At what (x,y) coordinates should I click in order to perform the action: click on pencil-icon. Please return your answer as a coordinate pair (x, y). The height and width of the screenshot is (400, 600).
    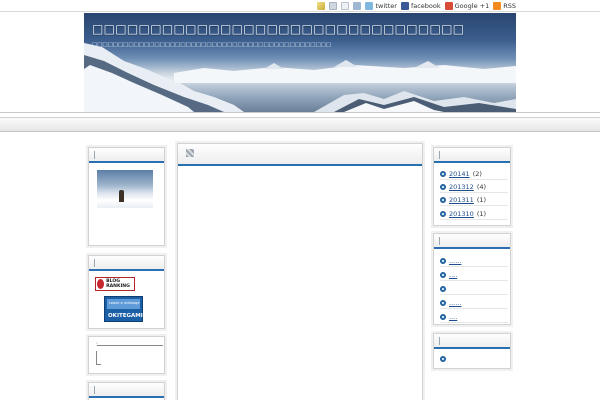
    Looking at the image, I should click on (321, 6).